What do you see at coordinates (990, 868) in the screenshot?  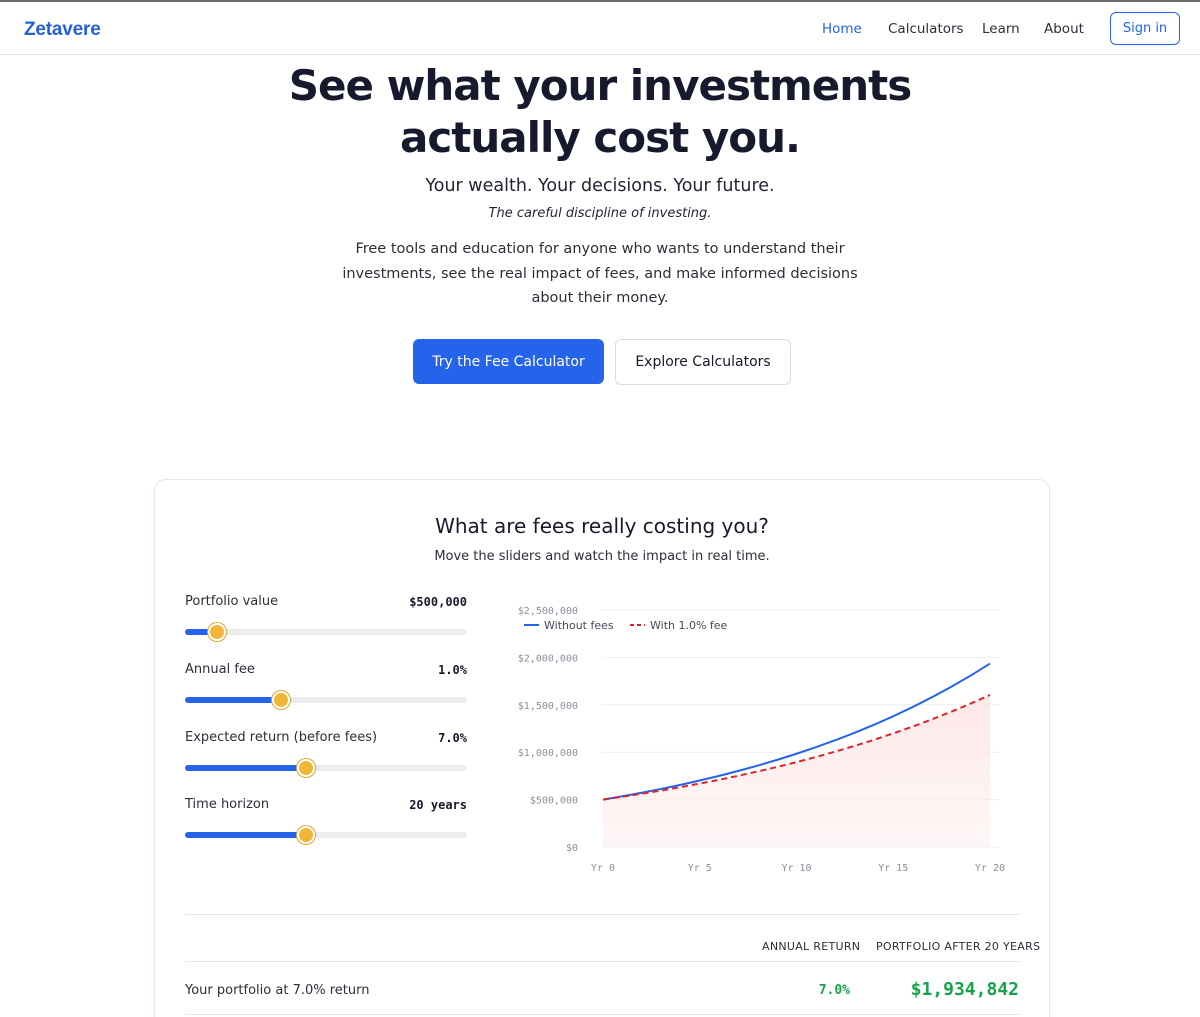 I see `x-tick-label: Yr 20` at bounding box center [990, 868].